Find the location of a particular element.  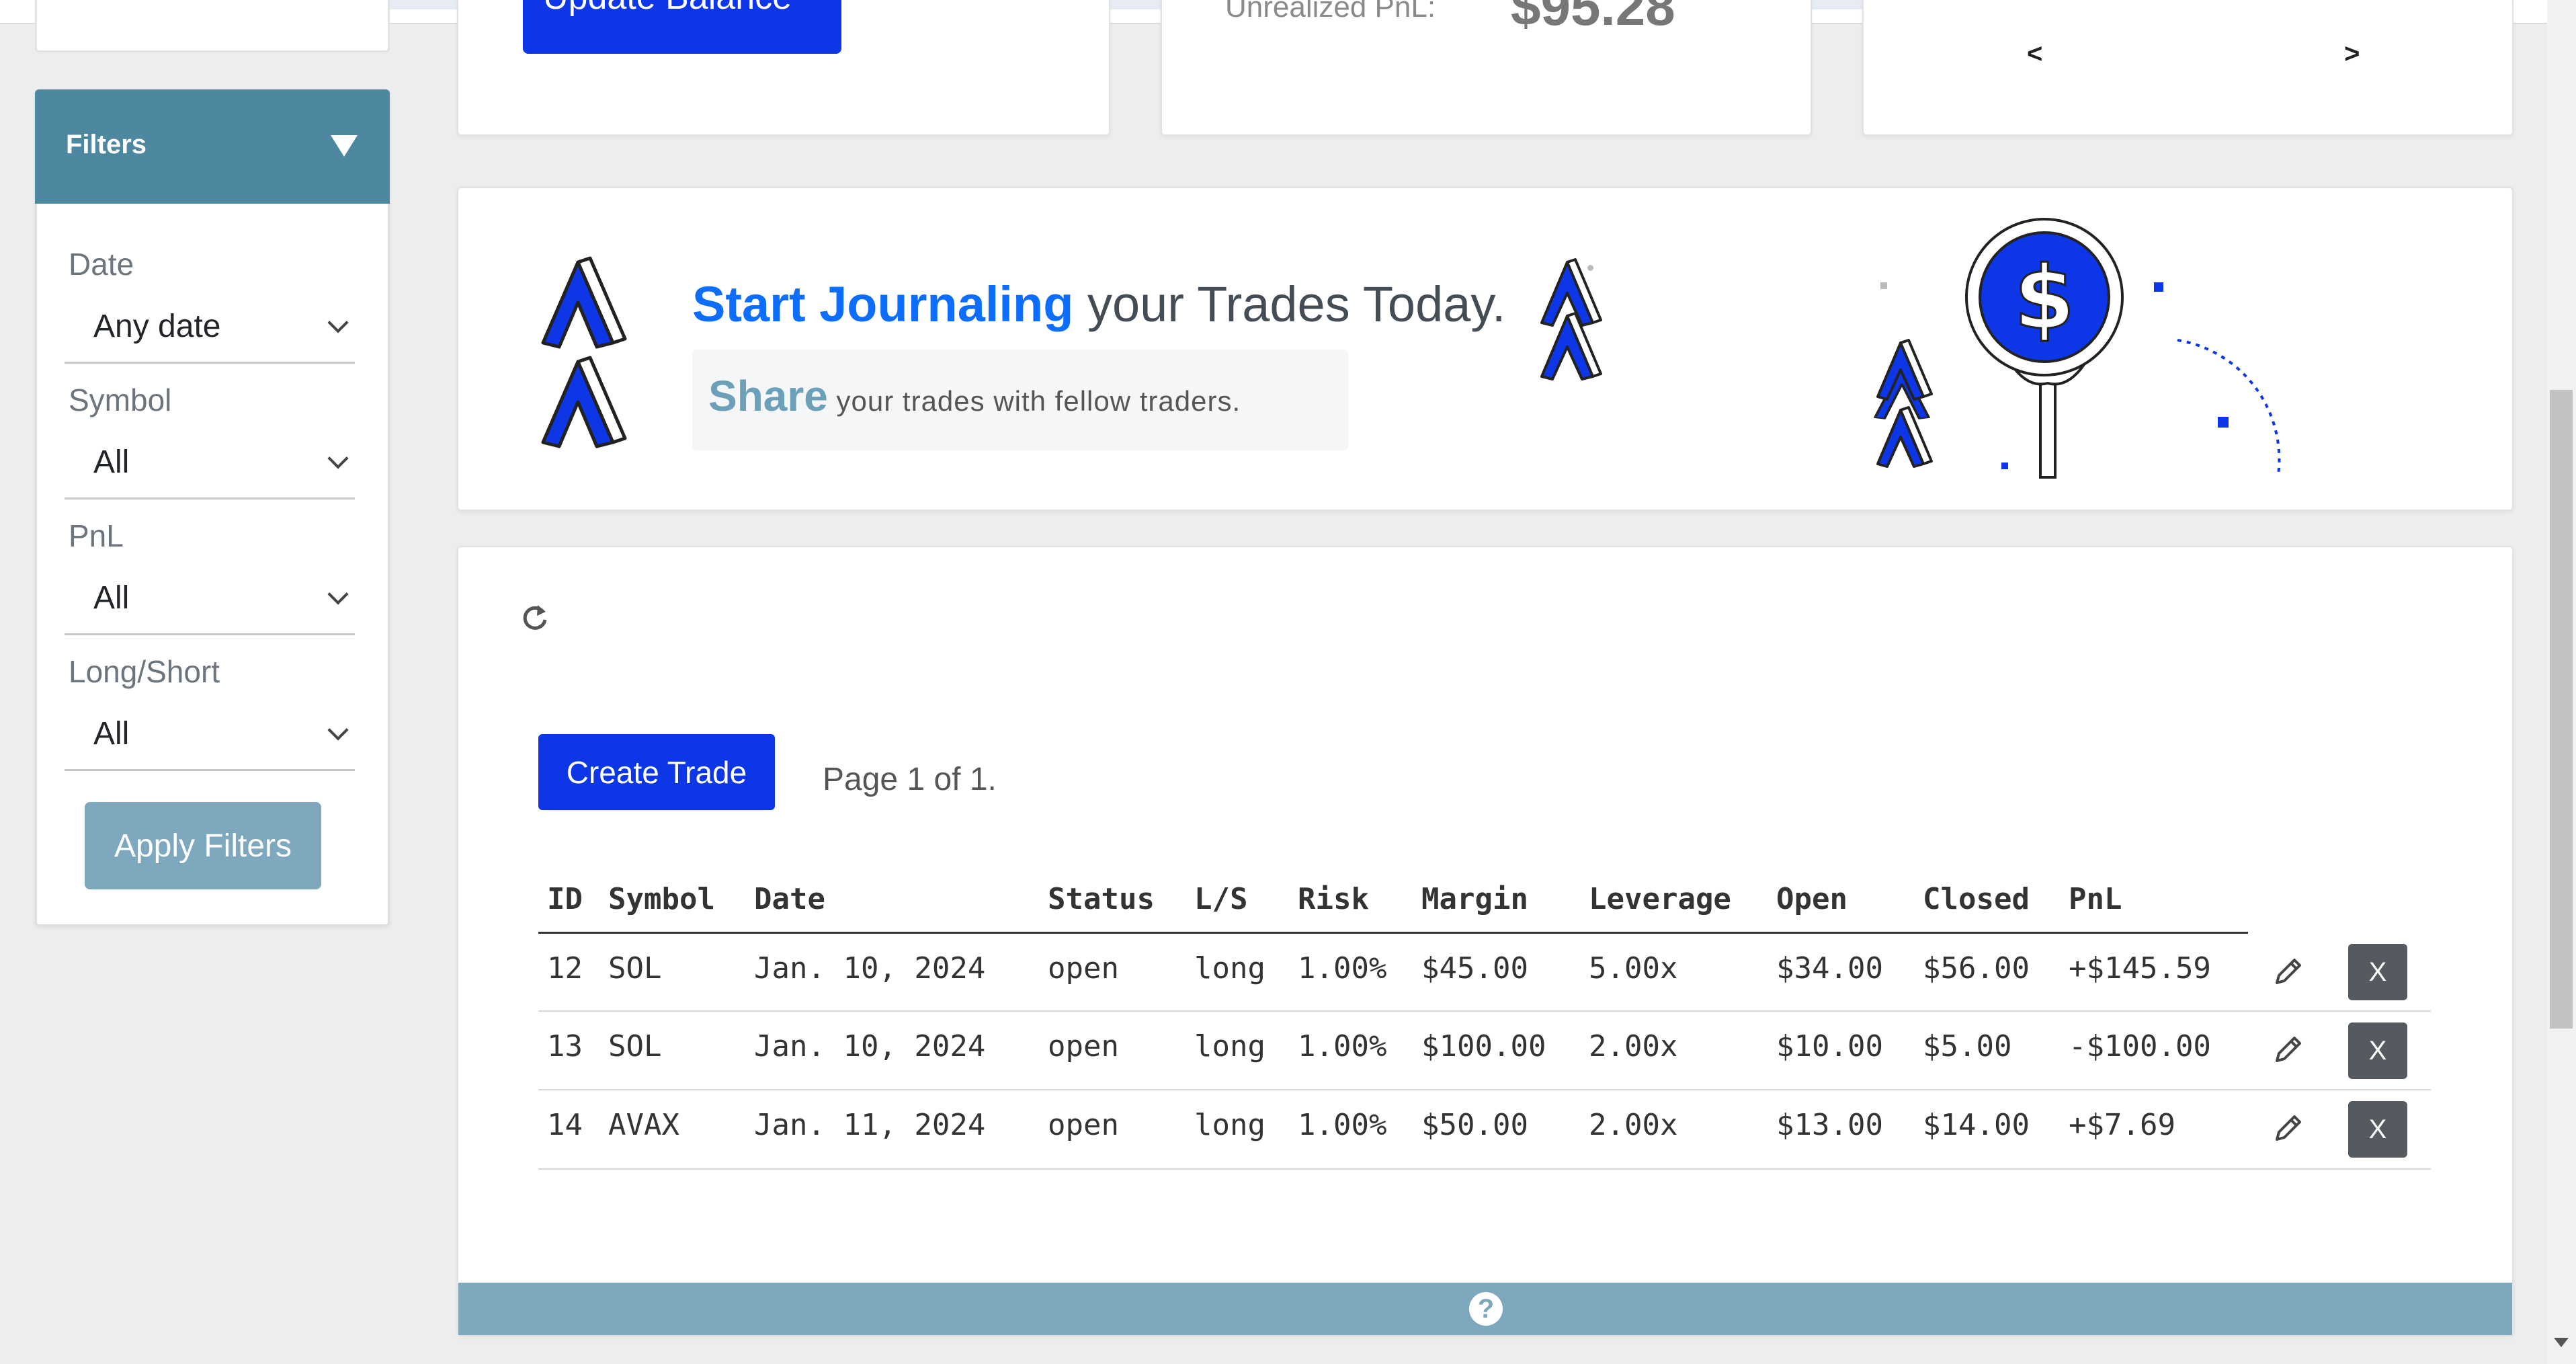

refresh-icon is located at coordinates (535, 617).